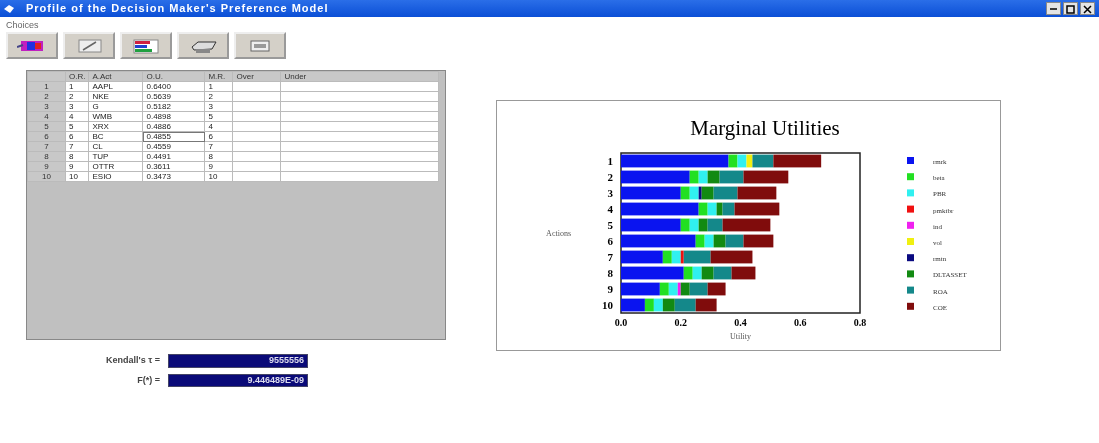 Image resolution: width=1099 pixels, height=443 pixels. Describe the element at coordinates (115, 86) in the screenshot. I see `table-cell: AAPL` at that location.